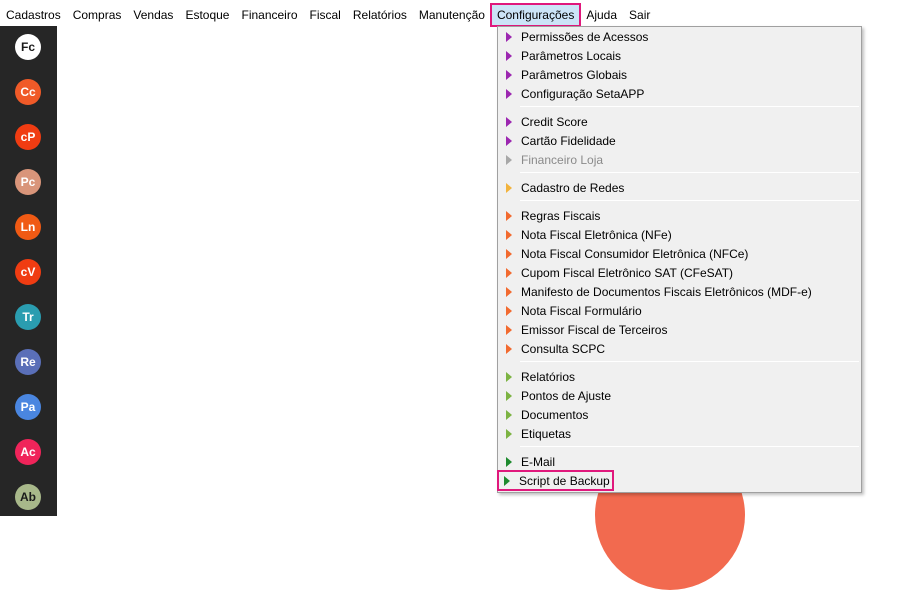 The image size is (910, 590). Describe the element at coordinates (583, 93) in the screenshot. I see `menu-option-label: Configuração SetaAPP` at that location.